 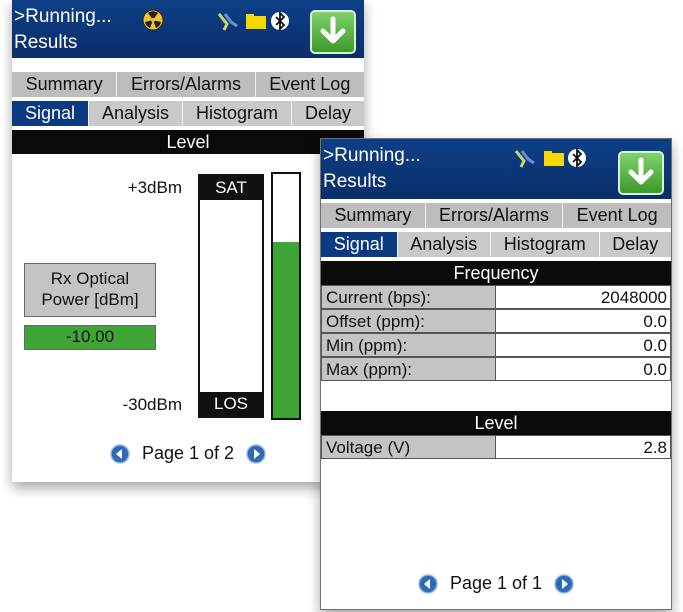 I want to click on level-bar-fill, so click(x=286, y=330).